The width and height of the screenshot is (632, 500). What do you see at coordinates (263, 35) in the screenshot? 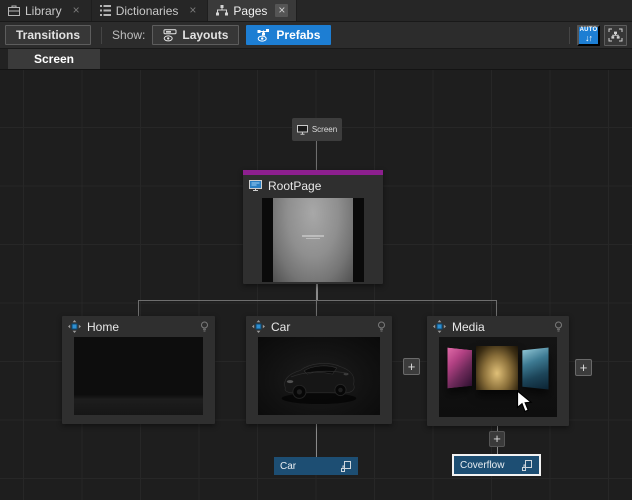
I see `prefabs-eye-icon` at bounding box center [263, 35].